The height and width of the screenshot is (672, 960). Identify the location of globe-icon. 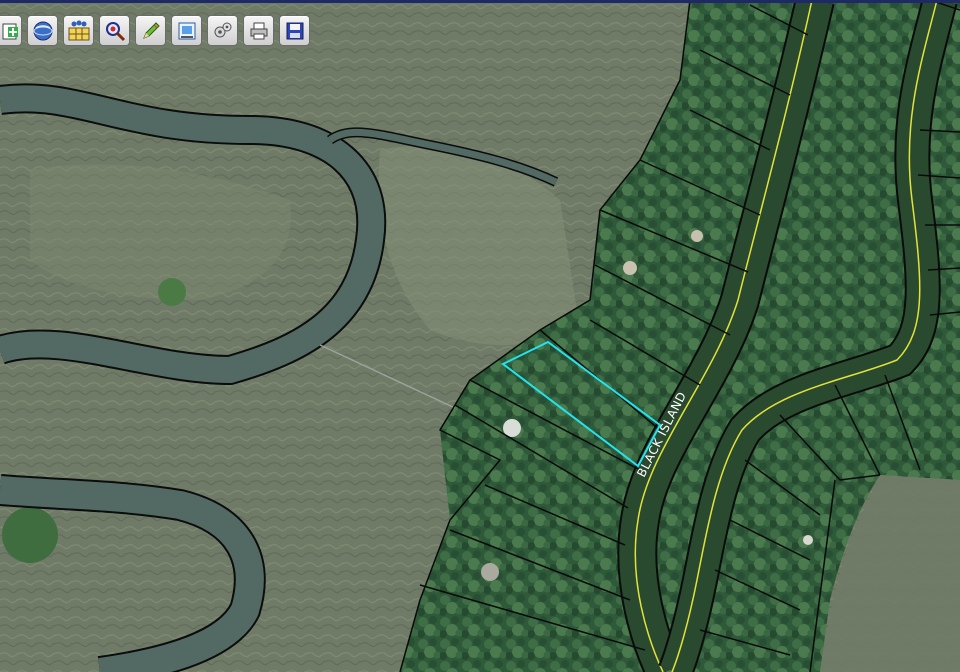
(42, 30).